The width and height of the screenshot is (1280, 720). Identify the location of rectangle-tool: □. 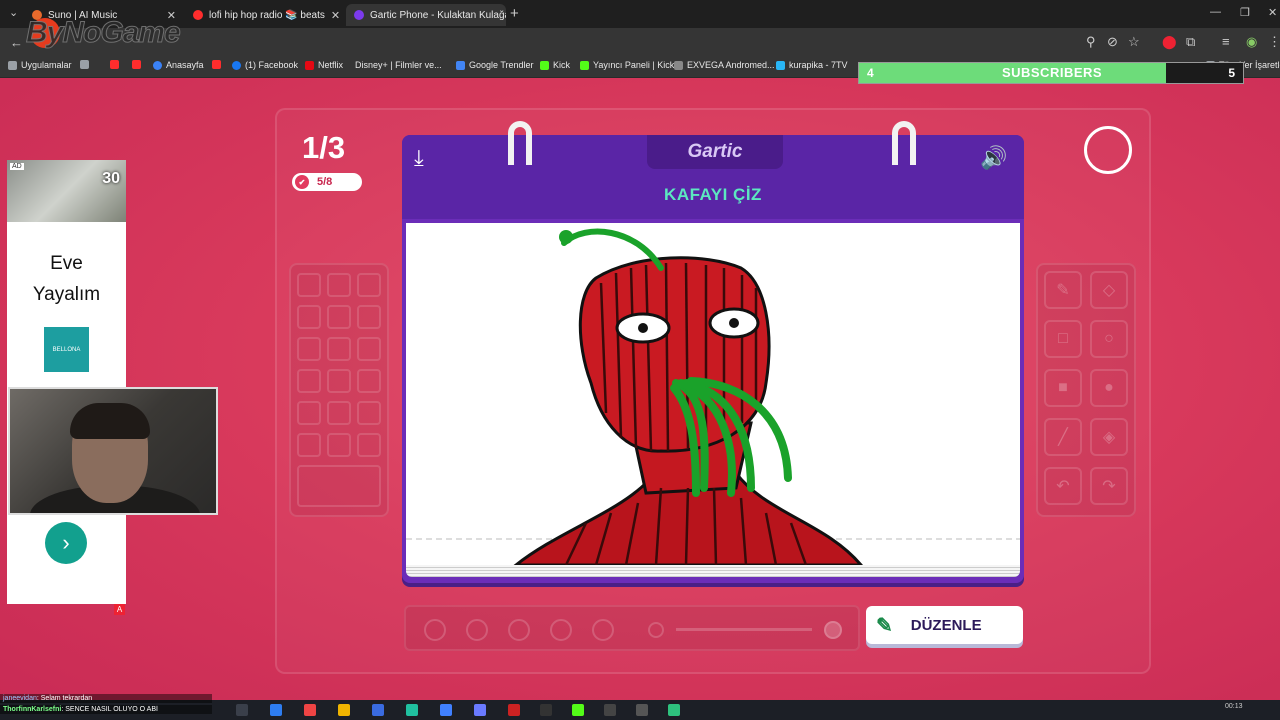
(1063, 339).